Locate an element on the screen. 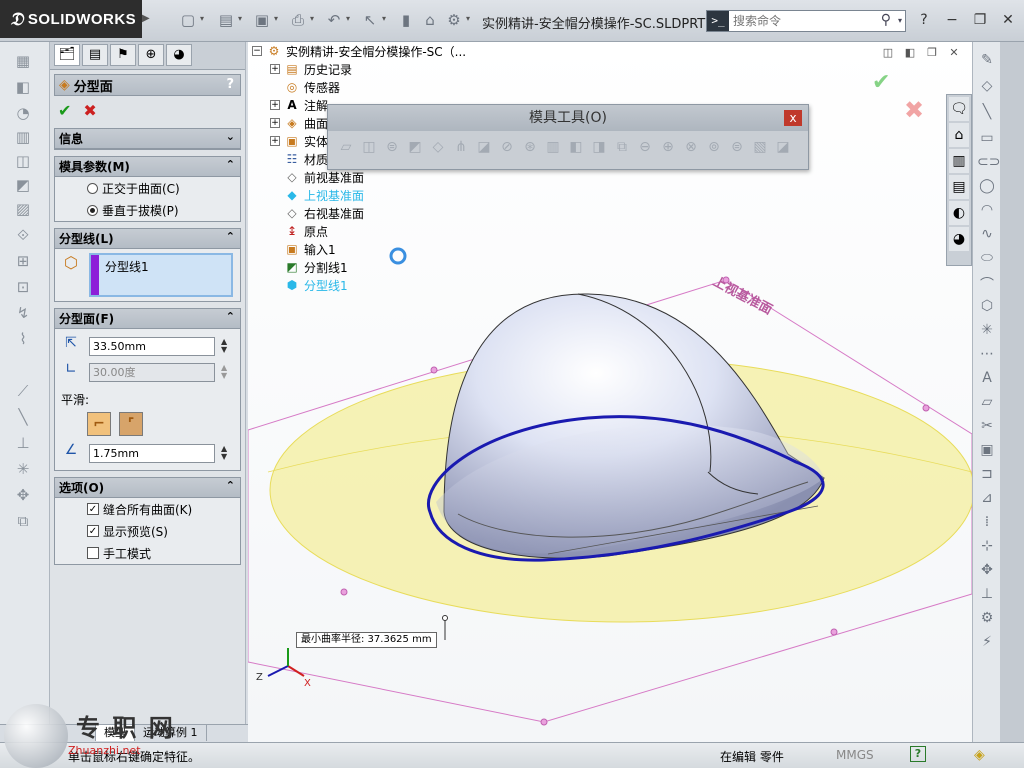  collapse-icon: − is located at coordinates (257, 51).